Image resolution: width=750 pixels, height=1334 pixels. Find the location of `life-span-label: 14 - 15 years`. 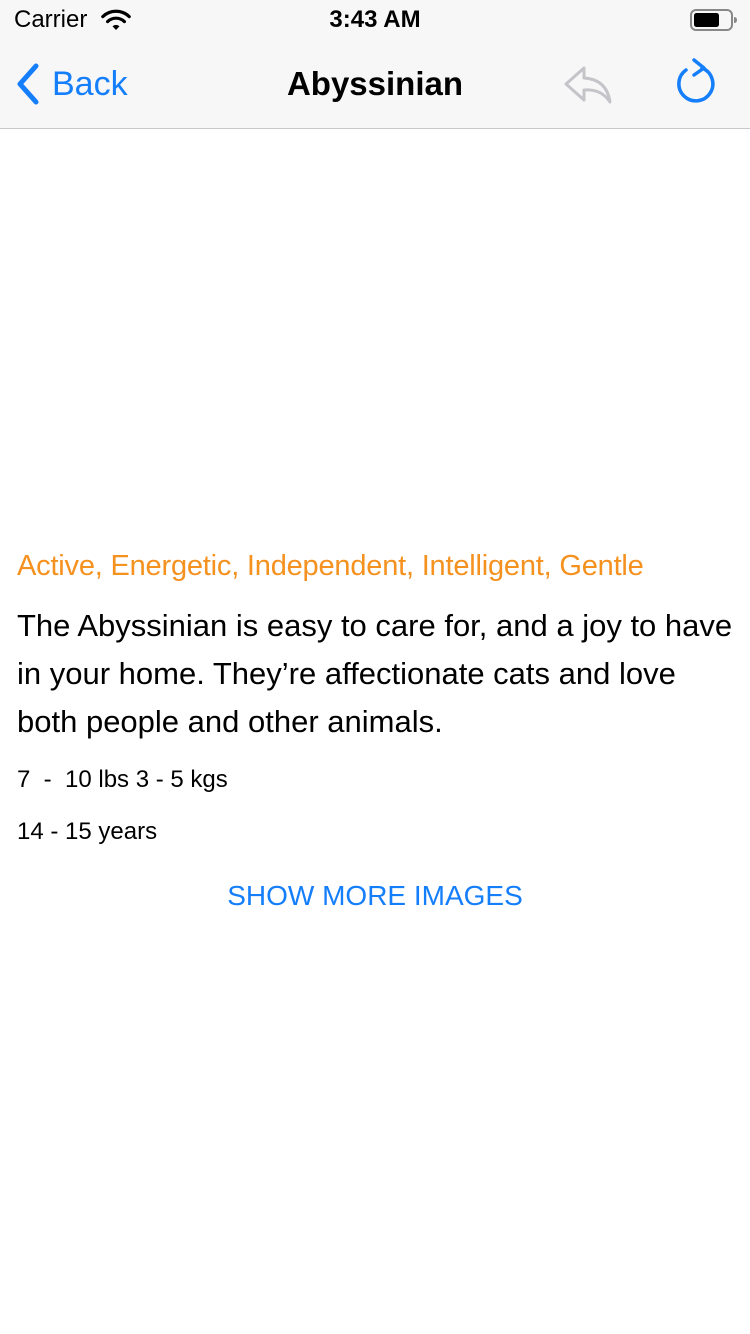

life-span-label: 14 - 15 years is located at coordinates (87, 831).